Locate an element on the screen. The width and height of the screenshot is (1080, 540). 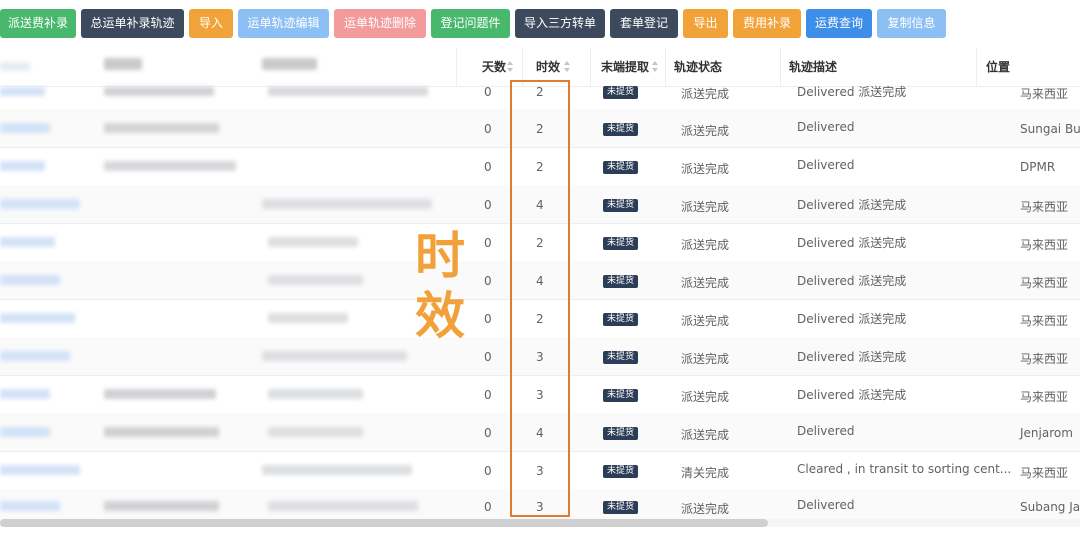
track-edit-button: 运单轨迹编辑 is located at coordinates (283, 23).